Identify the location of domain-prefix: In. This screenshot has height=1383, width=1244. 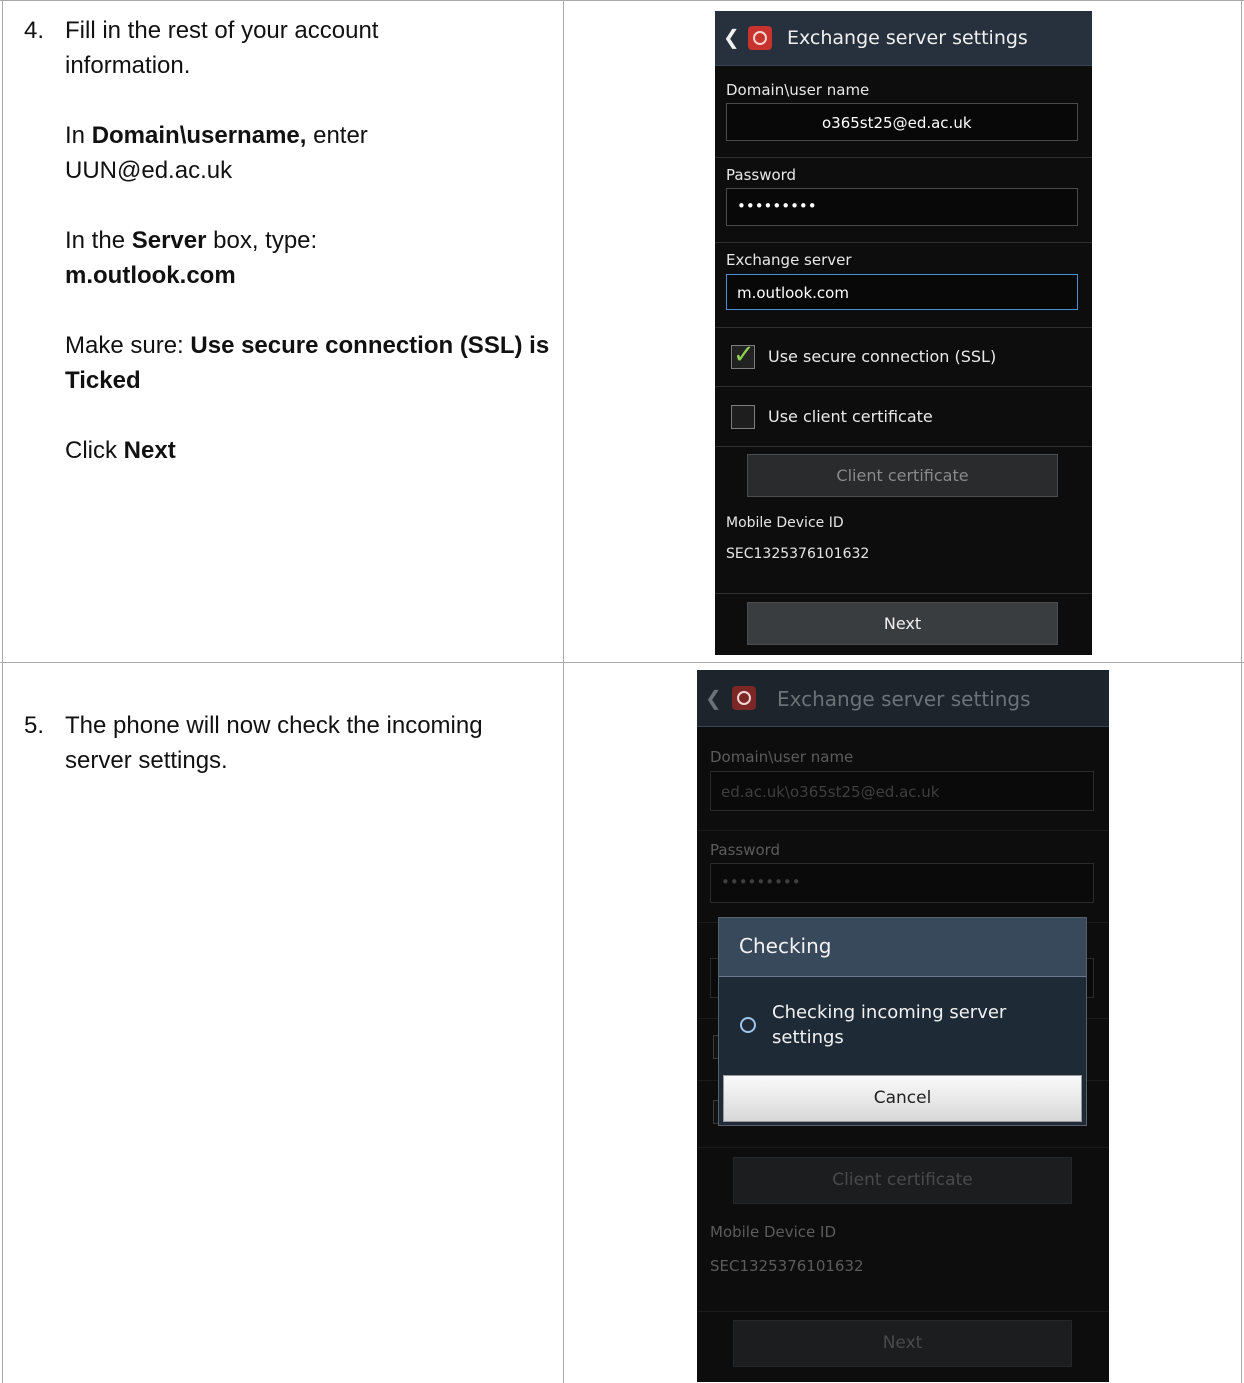
(78, 135).